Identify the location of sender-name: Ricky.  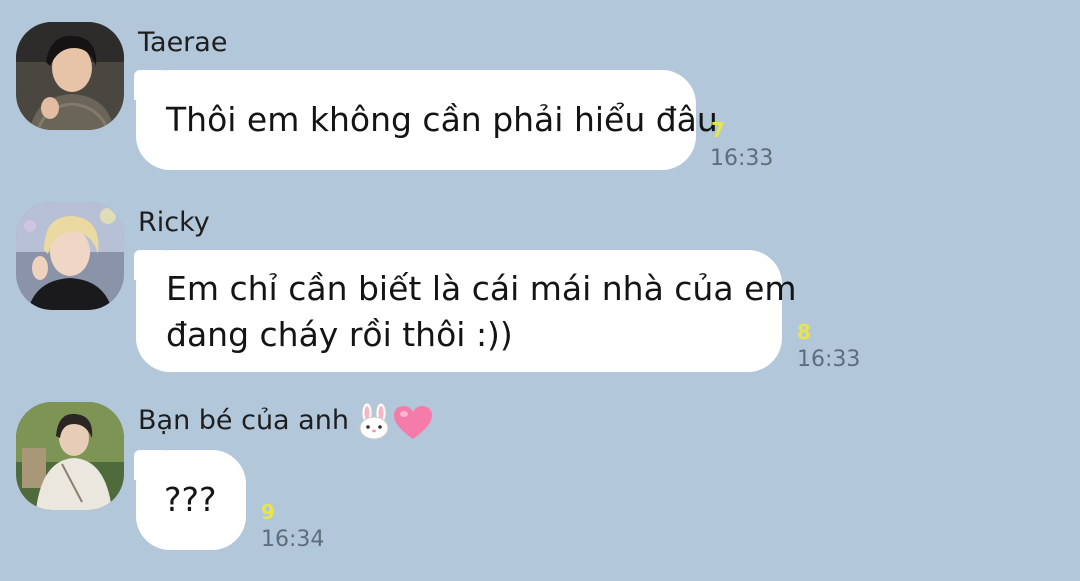
(174, 222).